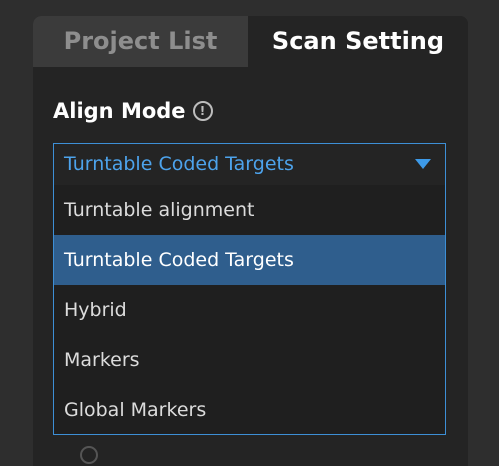 The width and height of the screenshot is (499, 466). Describe the element at coordinates (159, 210) in the screenshot. I see `option-label: Turntable alignment` at that location.